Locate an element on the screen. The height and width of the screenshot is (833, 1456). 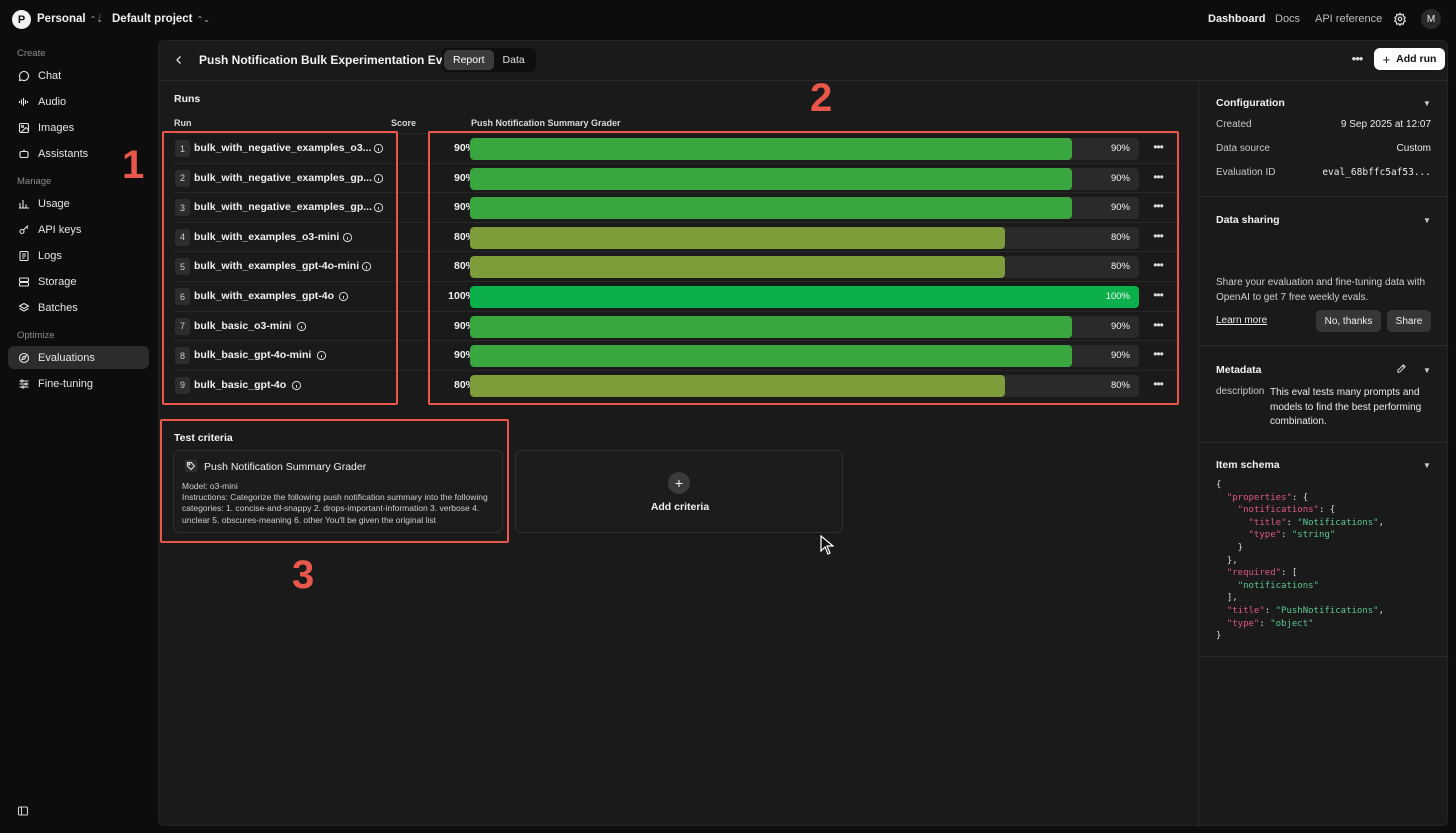
item-schema-title: Item schema is located at coordinates (1248, 465).